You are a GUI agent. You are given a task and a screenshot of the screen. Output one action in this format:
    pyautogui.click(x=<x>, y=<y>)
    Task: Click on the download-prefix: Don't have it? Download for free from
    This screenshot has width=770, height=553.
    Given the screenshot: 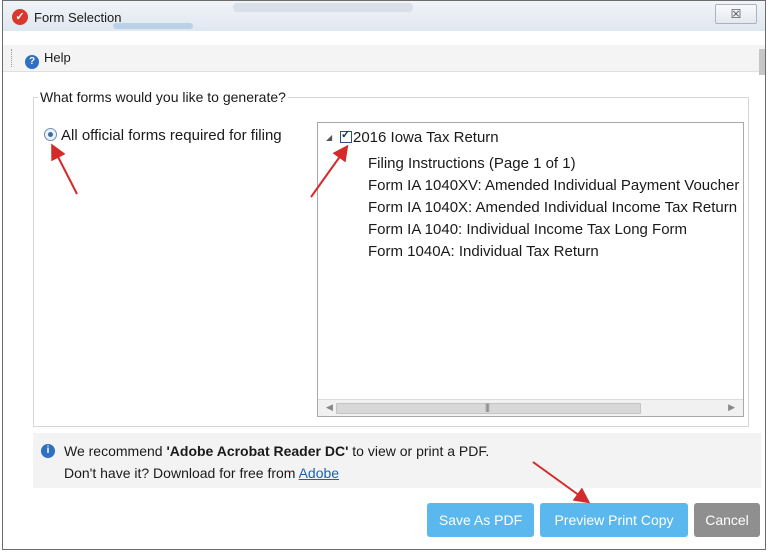 What is the action you would take?
    pyautogui.click(x=181, y=473)
    